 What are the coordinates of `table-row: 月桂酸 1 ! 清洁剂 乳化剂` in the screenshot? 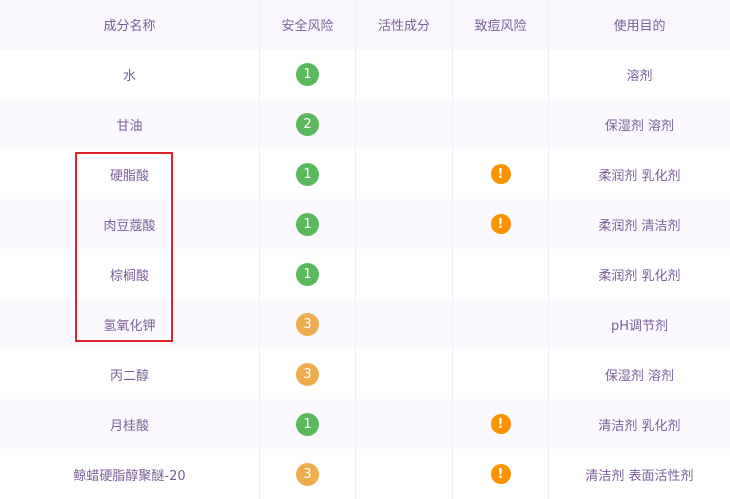 It's located at (365, 424).